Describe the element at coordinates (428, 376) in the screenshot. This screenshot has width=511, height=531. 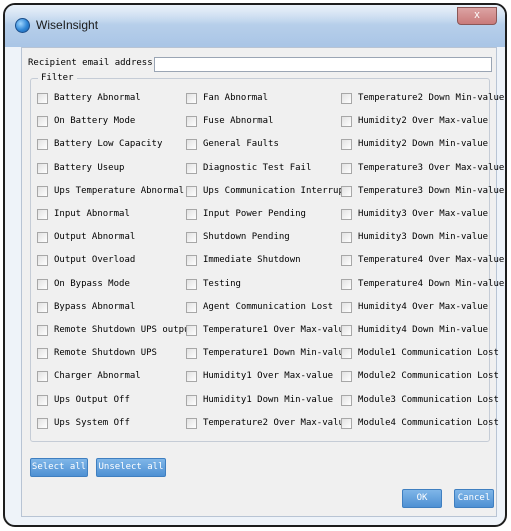
I see `checkbox-label: Module2 Communication Lost` at that location.